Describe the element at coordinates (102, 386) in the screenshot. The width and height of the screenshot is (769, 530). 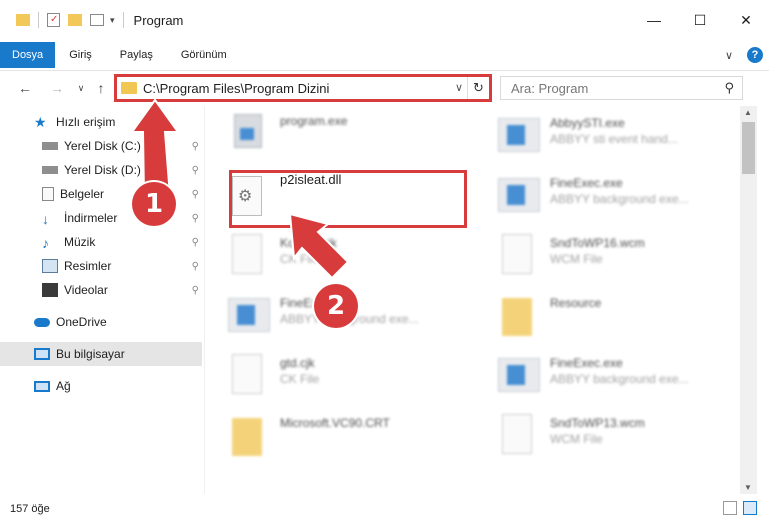
I see `sidebar-item-ag: Ağ` at that location.